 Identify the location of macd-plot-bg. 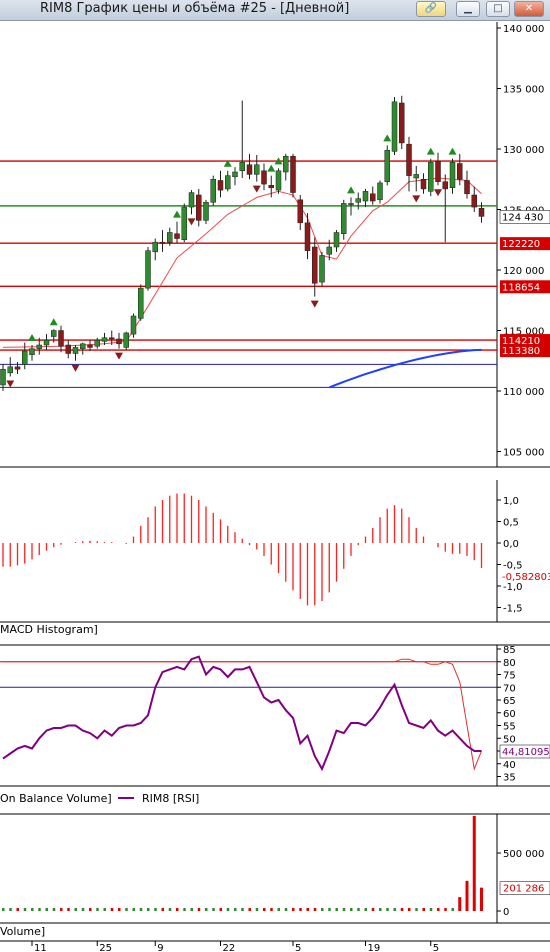
(248, 551).